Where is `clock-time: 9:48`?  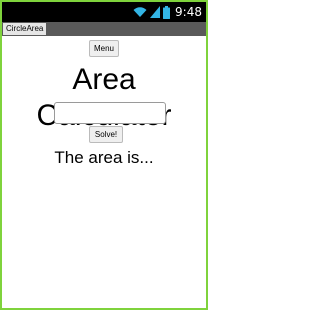 clock-time: 9:48 is located at coordinates (188, 12).